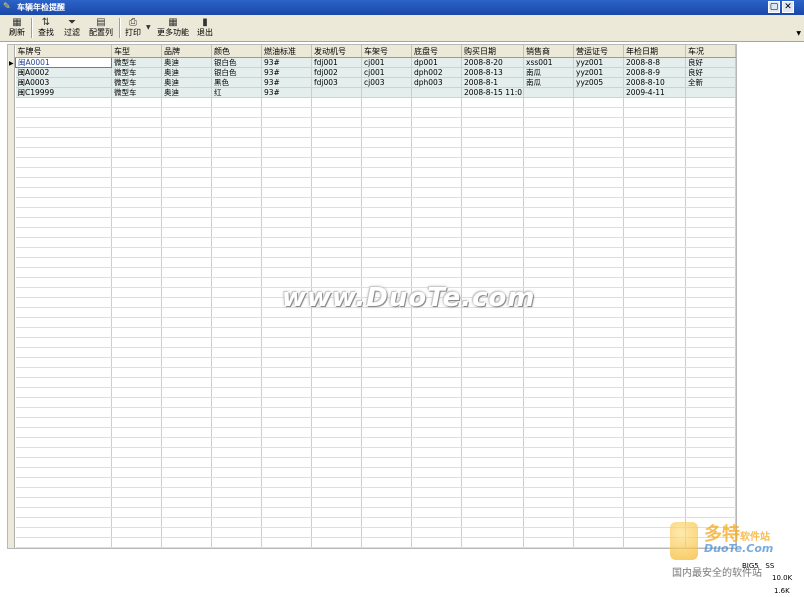  What do you see at coordinates (710, 82) in the screenshot?
I see `table-cell: 全新` at bounding box center [710, 82].